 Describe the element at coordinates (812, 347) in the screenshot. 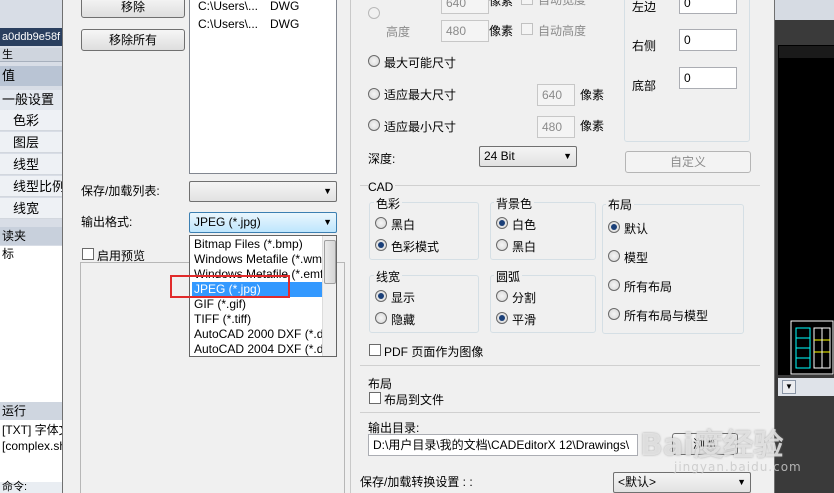

I see `cad-drawing-preview` at that location.